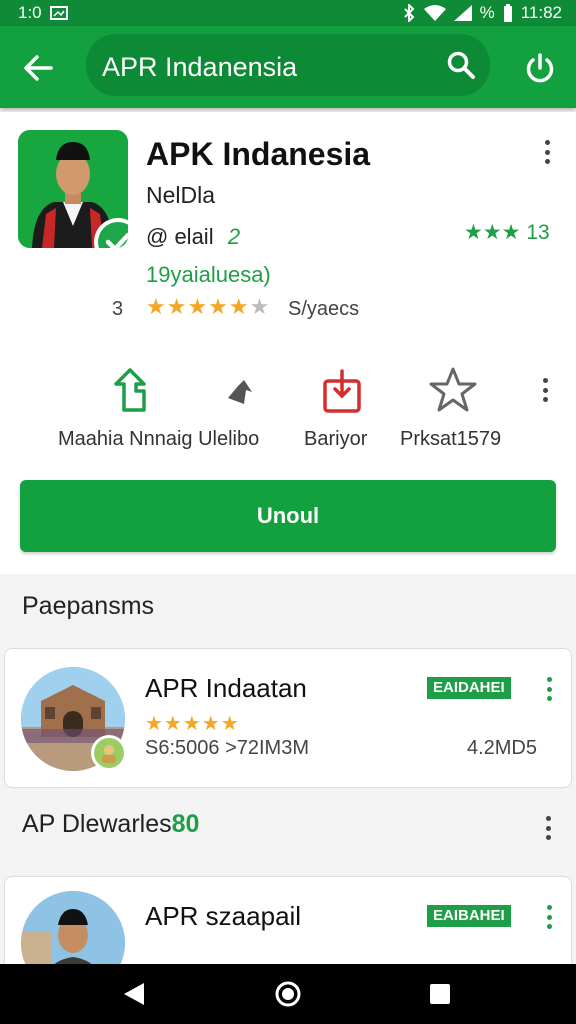 The width and height of the screenshot is (576, 1024). Describe the element at coordinates (192, 724) in the screenshot. I see `list-item-stars: ★★★★★` at that location.